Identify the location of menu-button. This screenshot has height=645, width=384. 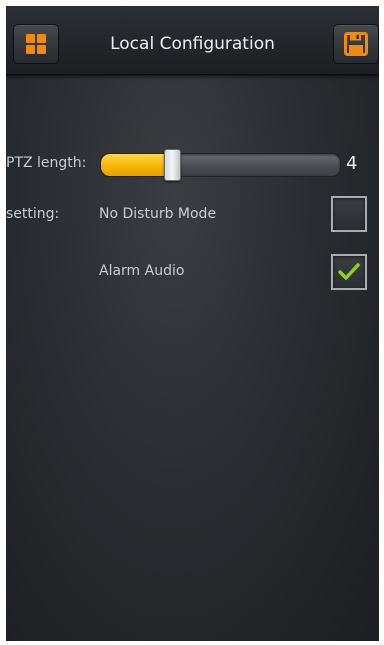
(36, 44).